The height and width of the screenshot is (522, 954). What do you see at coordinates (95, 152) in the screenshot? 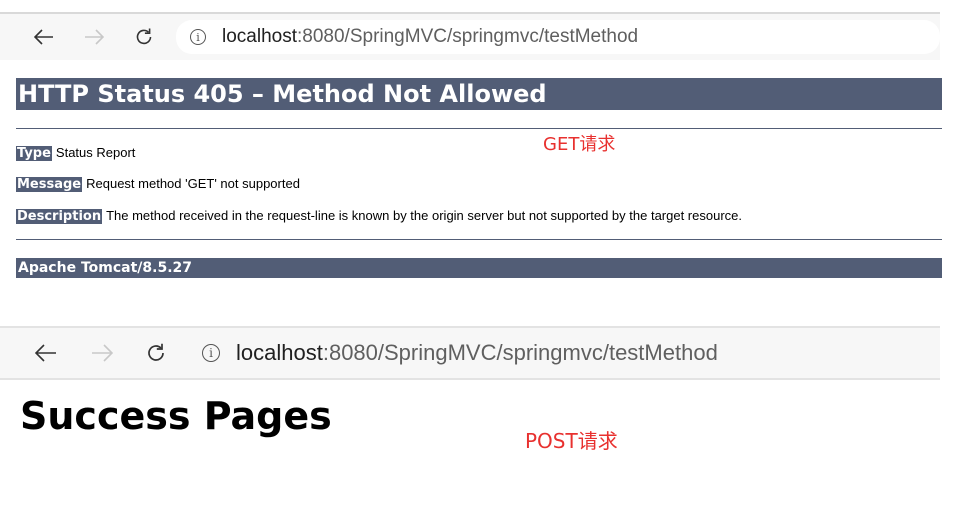
I see `type-value: Status Report` at bounding box center [95, 152].